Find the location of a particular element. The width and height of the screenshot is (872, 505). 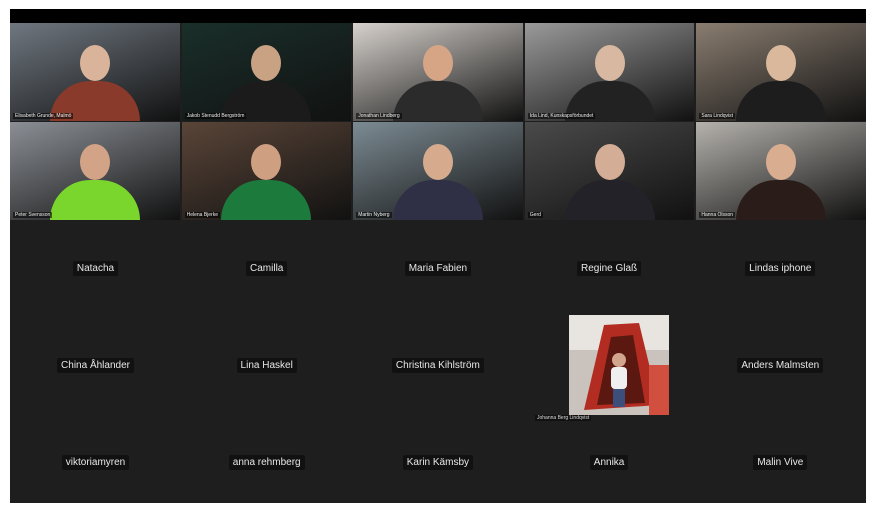

video-name-label: Elisabeth Grunde, Malmö is located at coordinates (43, 116).